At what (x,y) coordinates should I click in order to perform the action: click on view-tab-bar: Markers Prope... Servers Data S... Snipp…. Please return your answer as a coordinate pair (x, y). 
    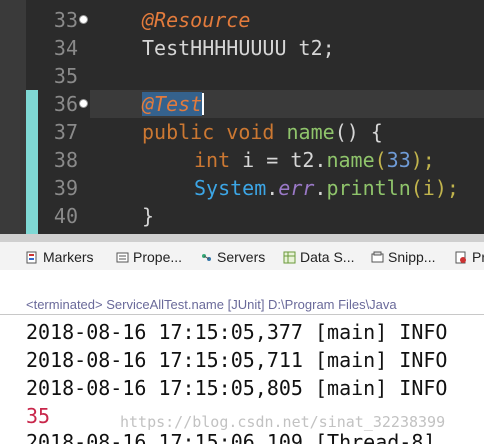
    Looking at the image, I should click on (242, 256).